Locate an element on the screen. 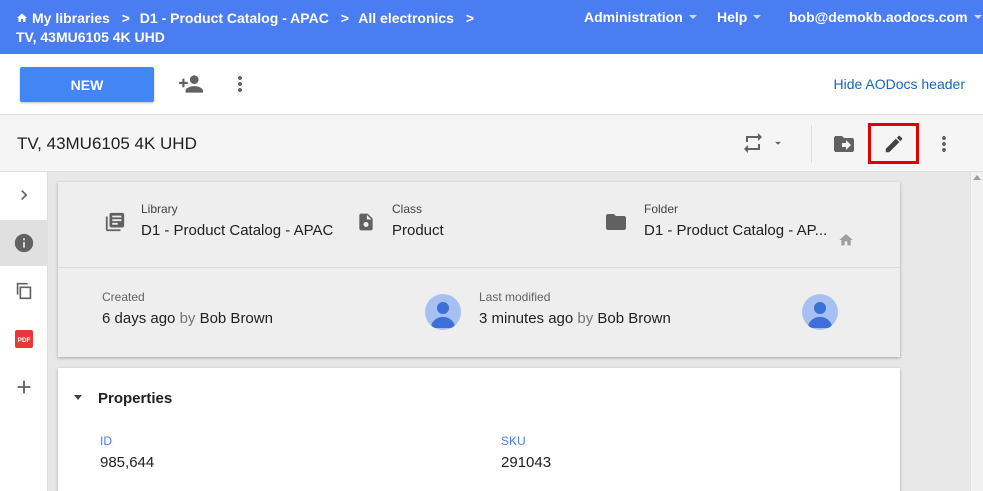 This screenshot has width=983, height=491. document-title: TV, 43MU6105 4K UHD is located at coordinates (107, 143).